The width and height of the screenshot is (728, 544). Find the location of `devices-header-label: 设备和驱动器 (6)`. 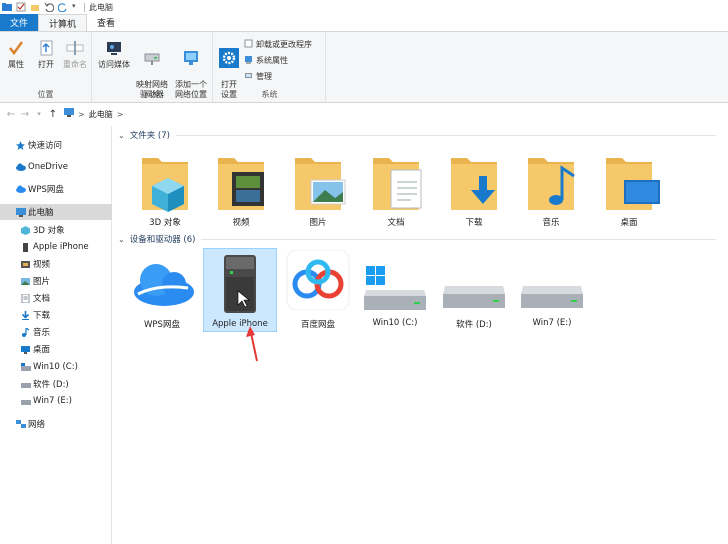

devices-header-label: 设备和驱动器 (6) is located at coordinates (162, 240).